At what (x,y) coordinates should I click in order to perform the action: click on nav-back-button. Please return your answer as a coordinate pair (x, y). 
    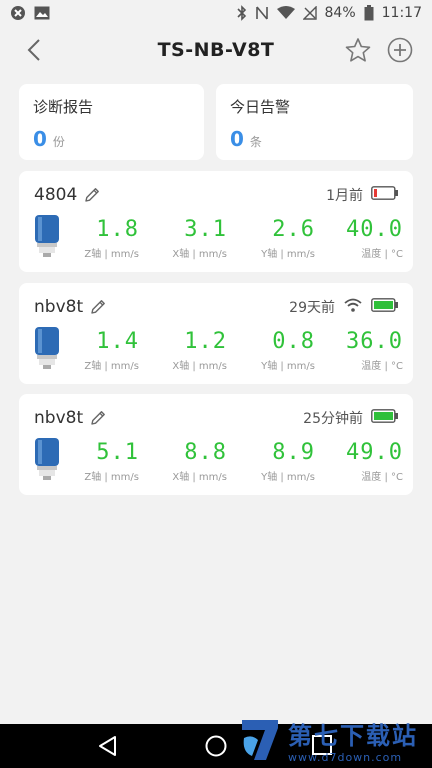
    Looking at the image, I should click on (108, 746).